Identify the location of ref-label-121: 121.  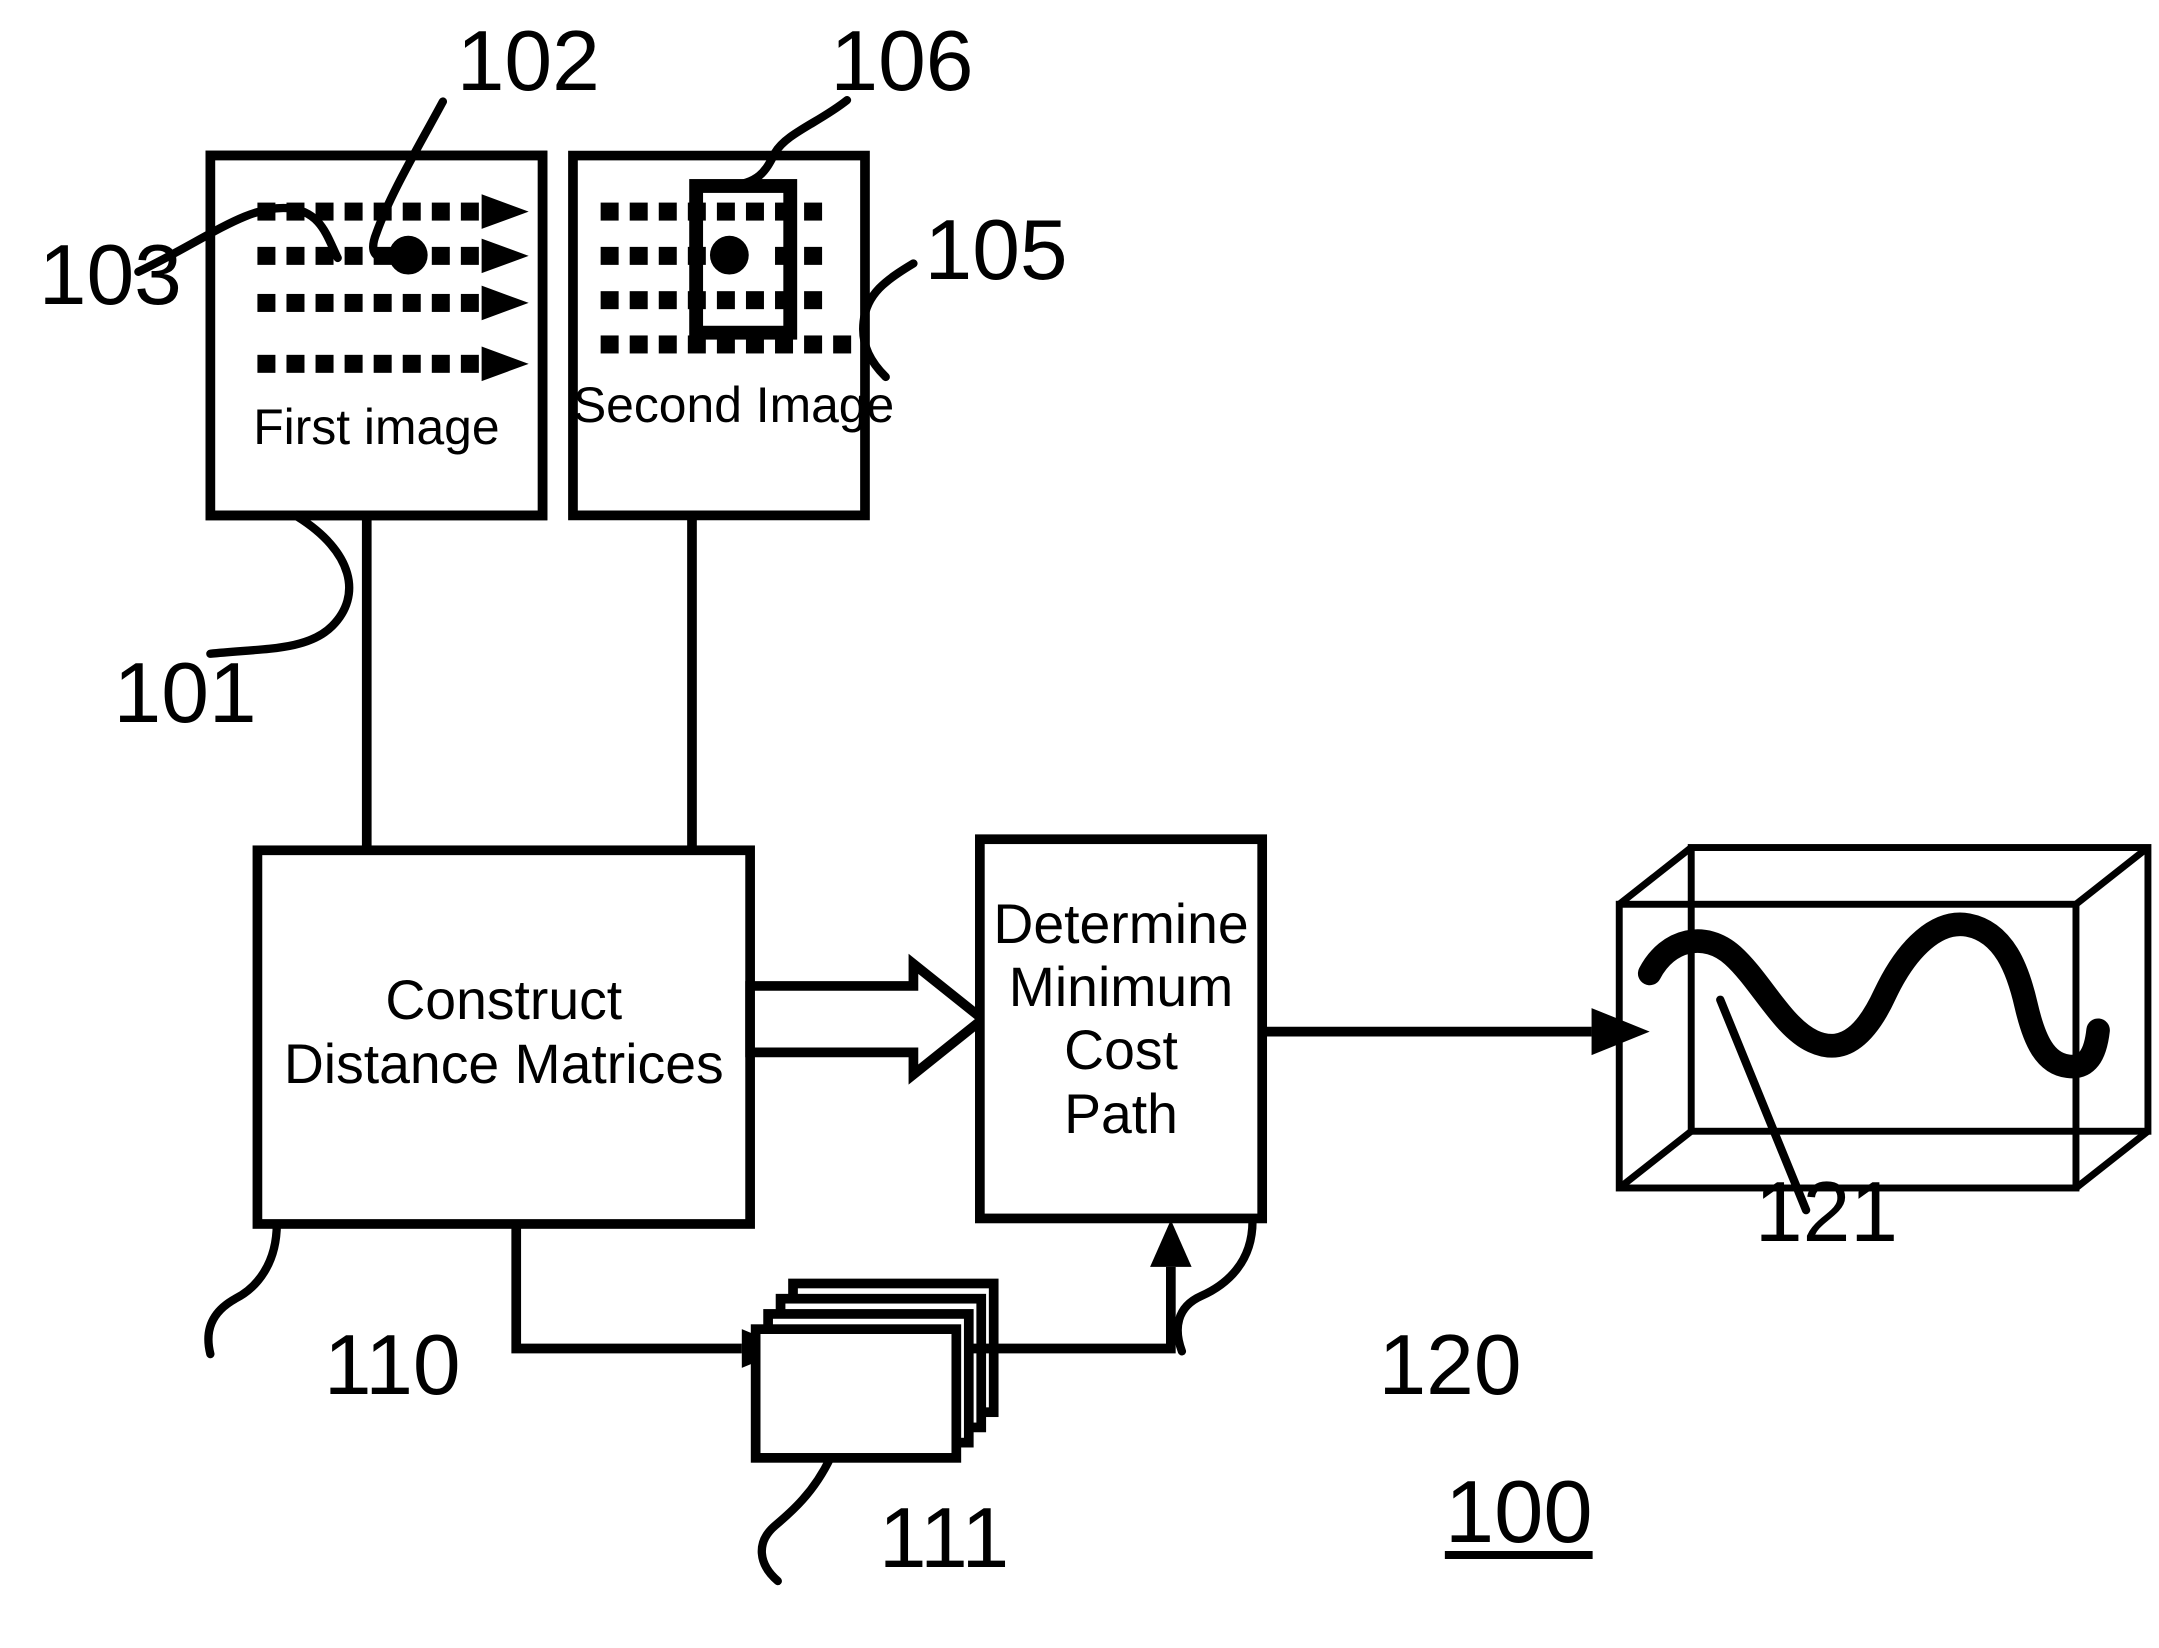
(1826, 1212).